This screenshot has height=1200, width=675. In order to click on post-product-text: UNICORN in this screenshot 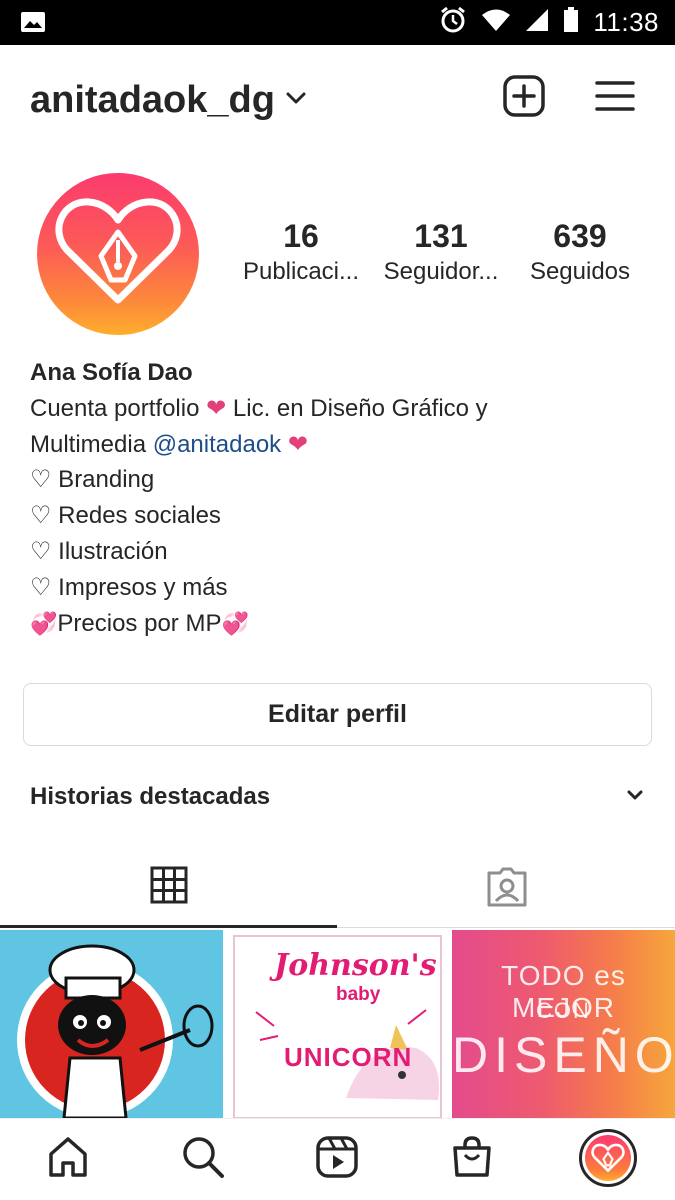, I will do `click(348, 1057)`.